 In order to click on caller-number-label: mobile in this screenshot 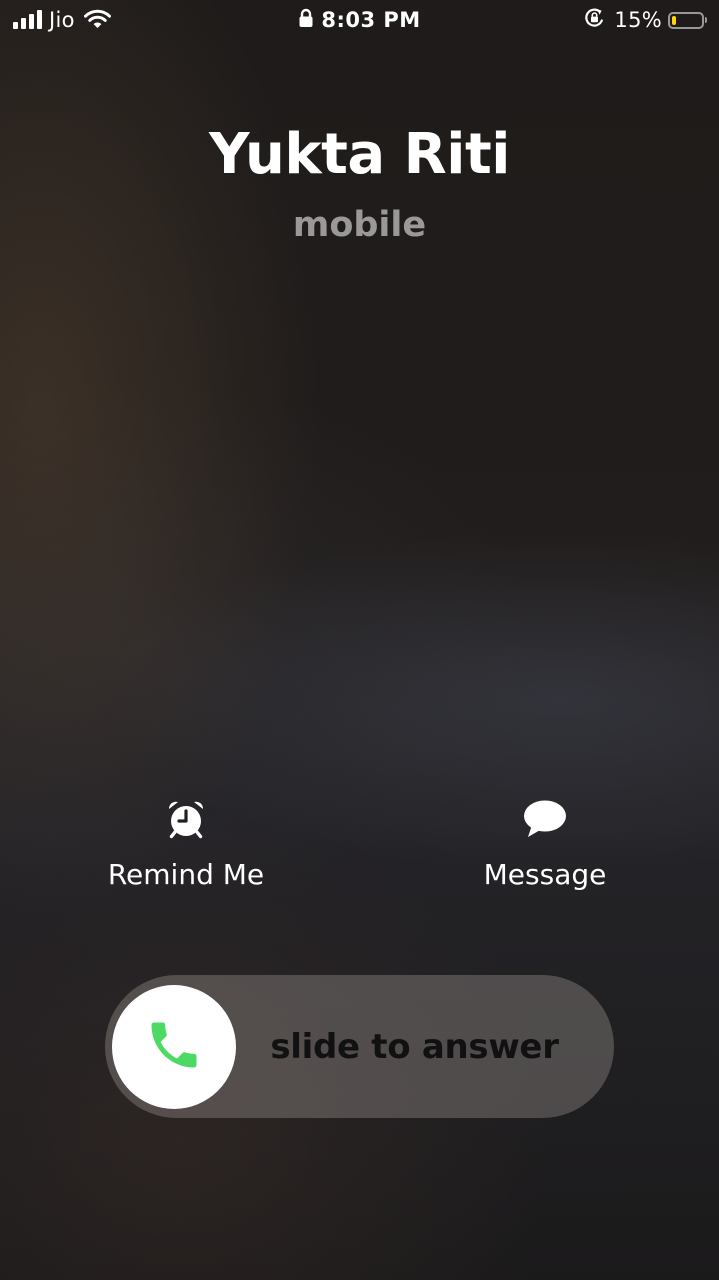, I will do `click(359, 225)`.